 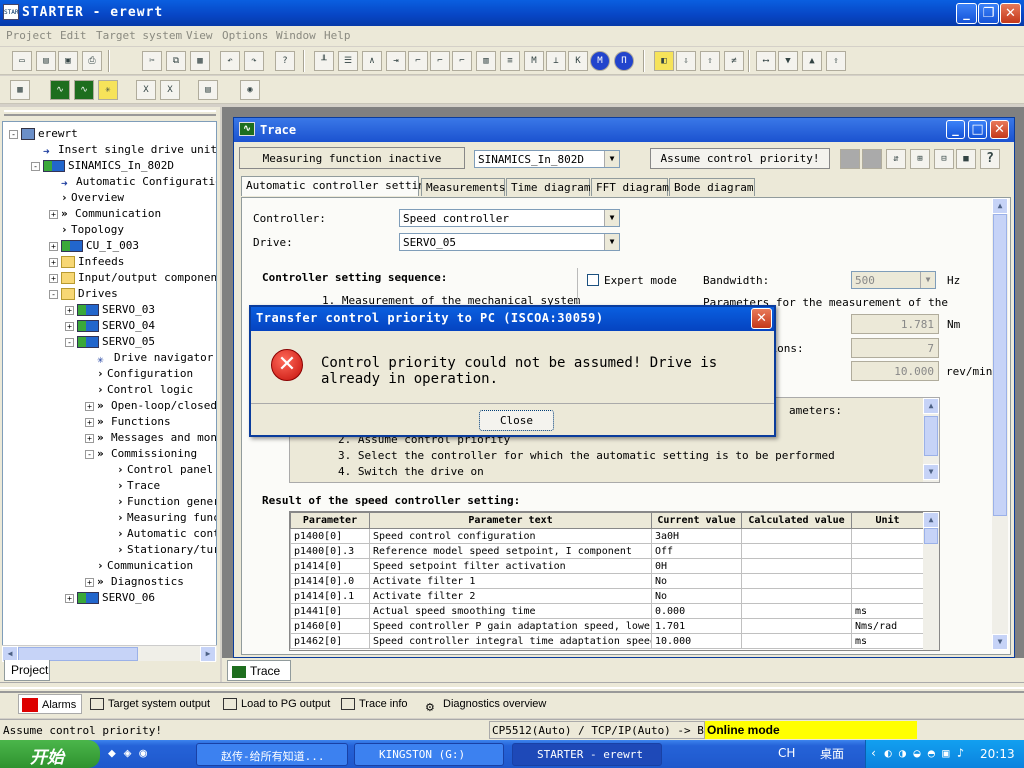 I want to click on tree-item: ➜ Automatic Configuration, so click(x=132, y=182).